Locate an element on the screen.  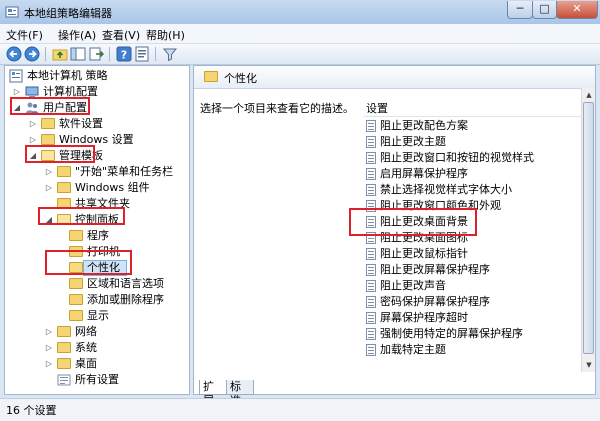
menu-bar: 文件(F) 操作(A) 查看(V) 帮助(H) is located at coordinates (300, 34).